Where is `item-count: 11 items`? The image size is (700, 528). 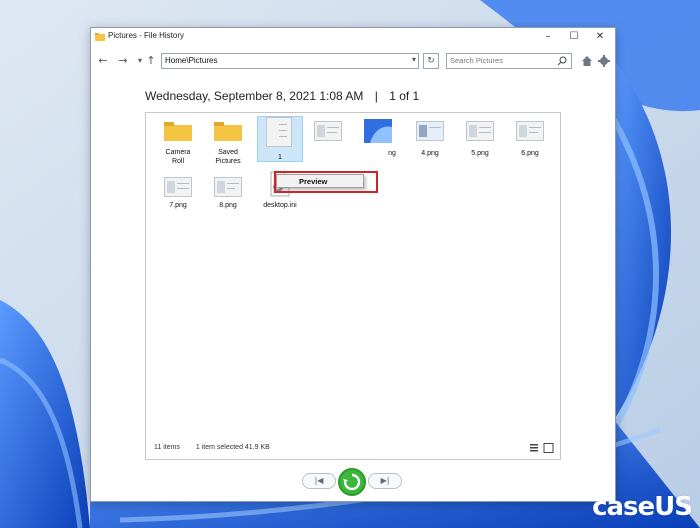 item-count: 11 items is located at coordinates (167, 447).